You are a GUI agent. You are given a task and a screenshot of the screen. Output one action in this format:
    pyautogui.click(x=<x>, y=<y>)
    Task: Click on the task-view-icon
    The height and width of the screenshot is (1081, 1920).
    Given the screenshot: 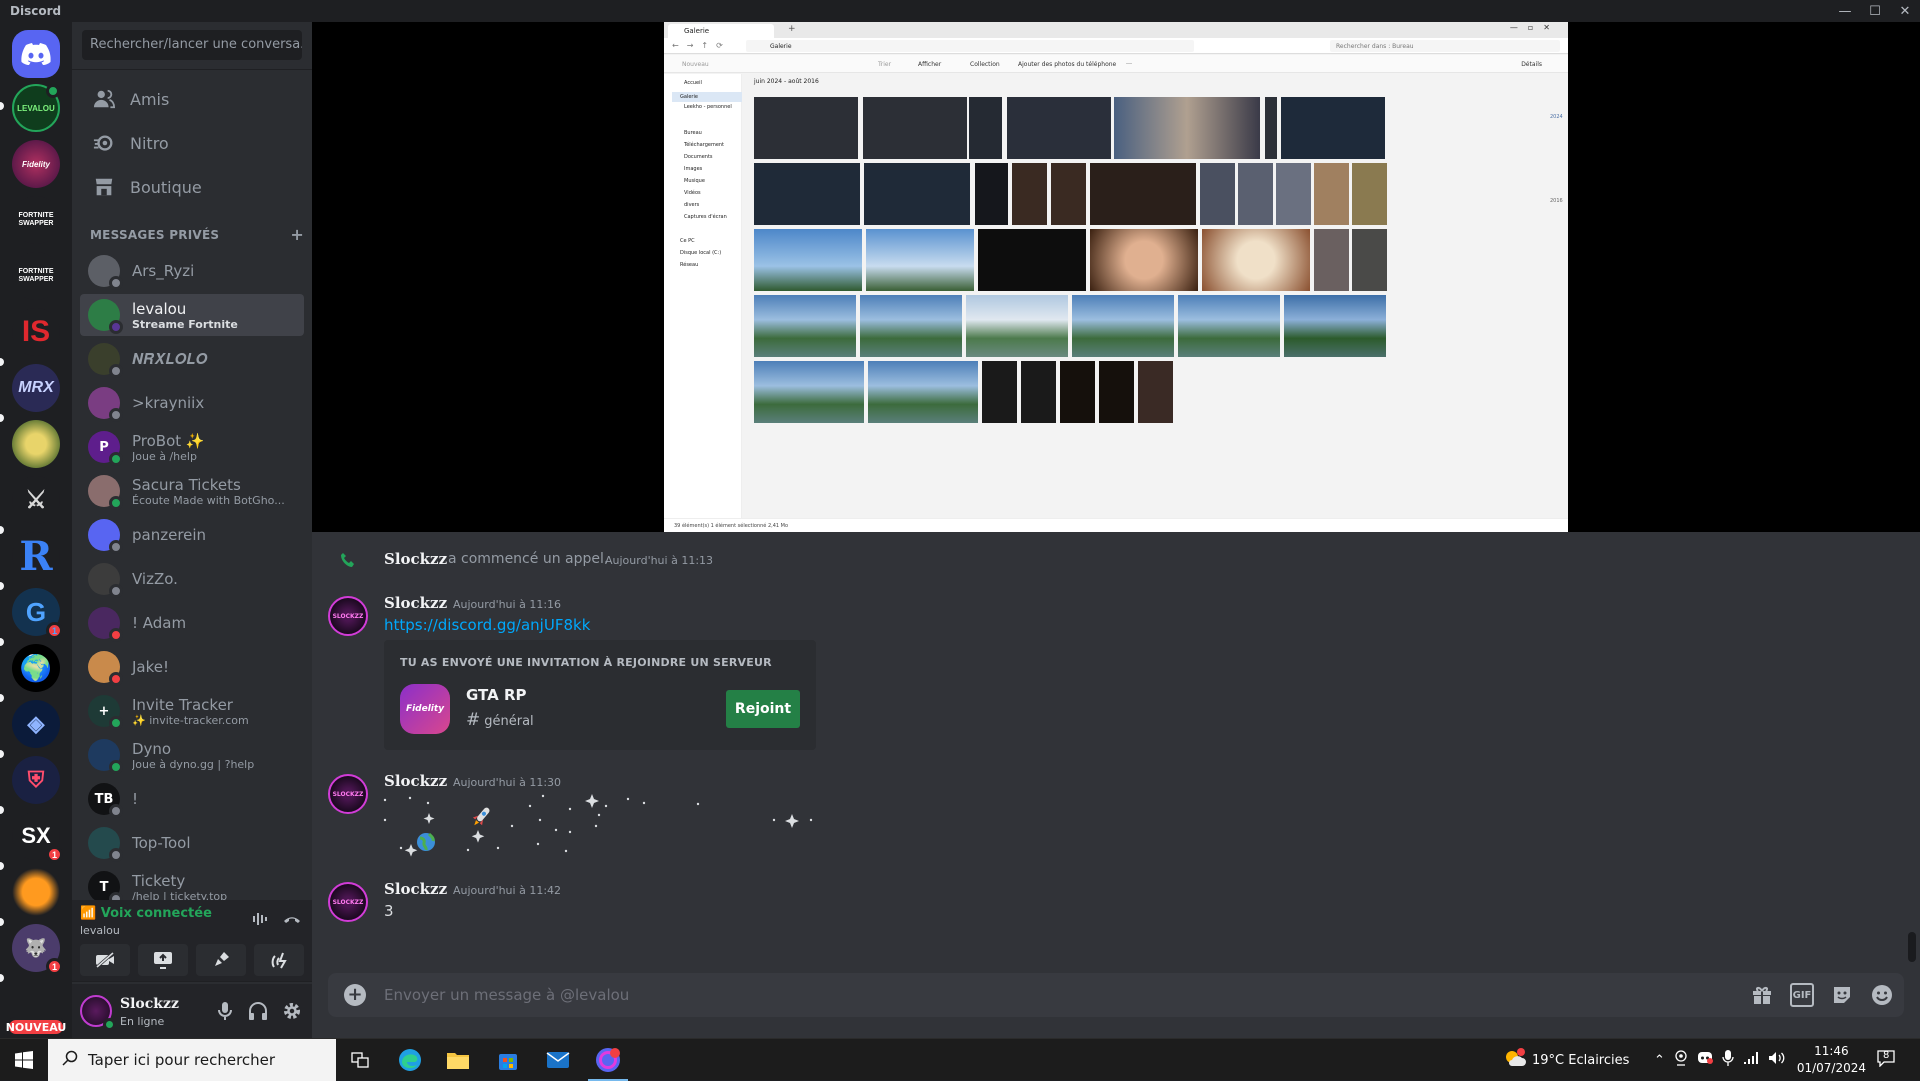 What is the action you would take?
    pyautogui.click(x=360, y=1060)
    